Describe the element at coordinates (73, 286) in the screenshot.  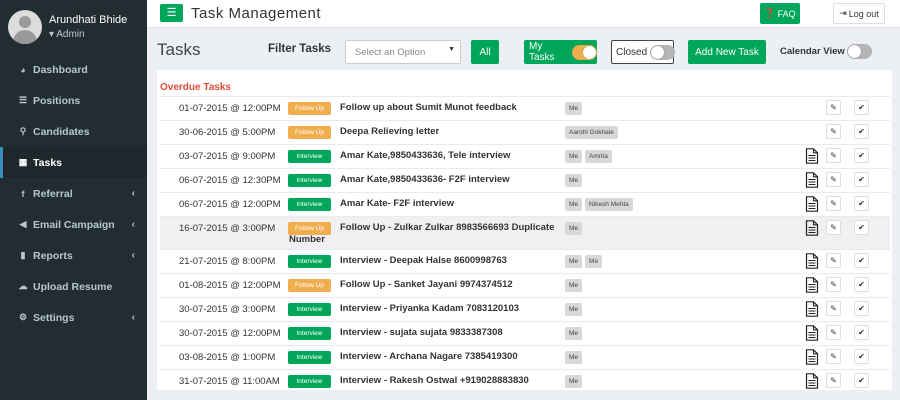
I see `sidebar-item-upload-resume: ☁ Upload Resume` at that location.